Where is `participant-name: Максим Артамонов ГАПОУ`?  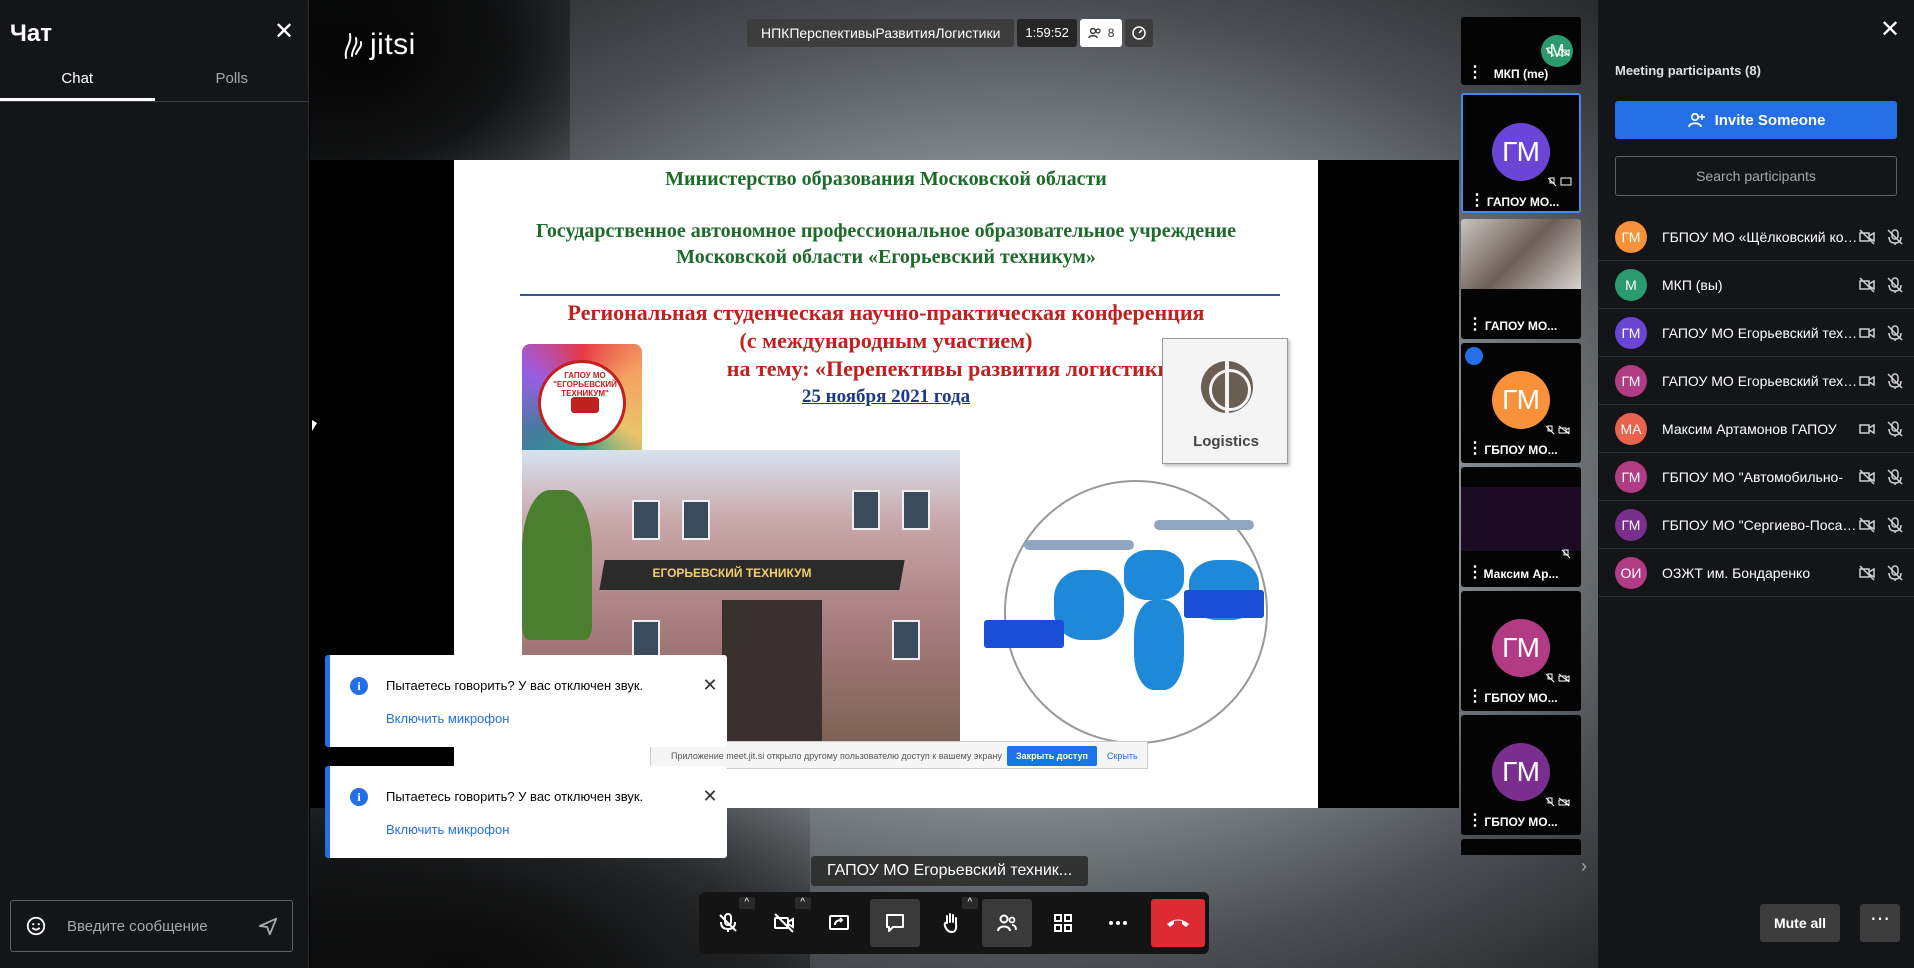 participant-name: Максим Артамонов ГАПОУ is located at coordinates (1749, 429).